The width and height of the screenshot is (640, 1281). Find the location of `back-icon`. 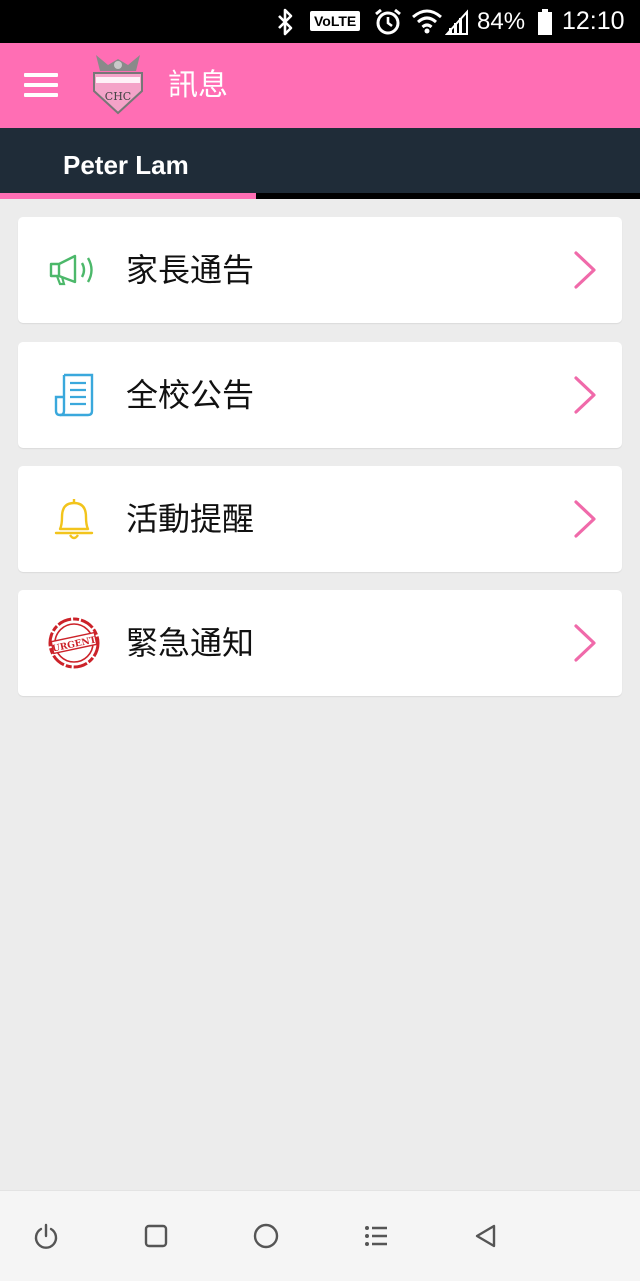

back-icon is located at coordinates (486, 1236).